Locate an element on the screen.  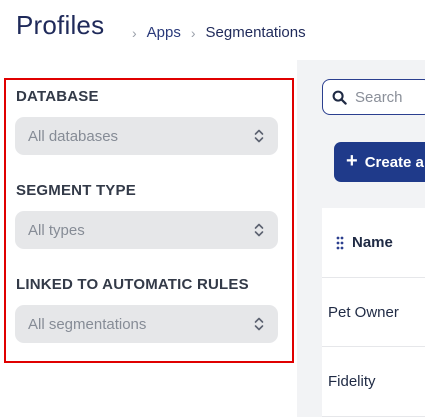
search-input: Search is located at coordinates (373, 97).